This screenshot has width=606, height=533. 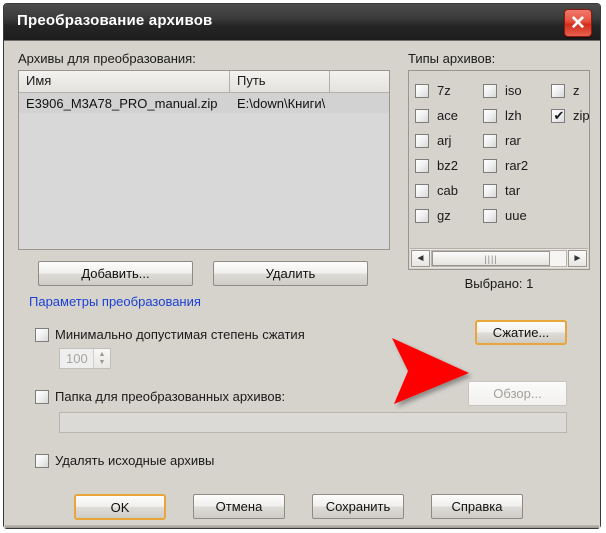 I want to click on title-bar: Преобразование архивов ✕, so click(x=302, y=22).